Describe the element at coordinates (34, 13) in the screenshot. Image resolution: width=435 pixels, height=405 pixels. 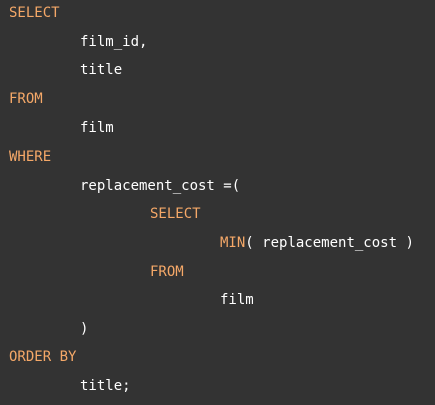
I see `keyword-select: SELECT` at that location.